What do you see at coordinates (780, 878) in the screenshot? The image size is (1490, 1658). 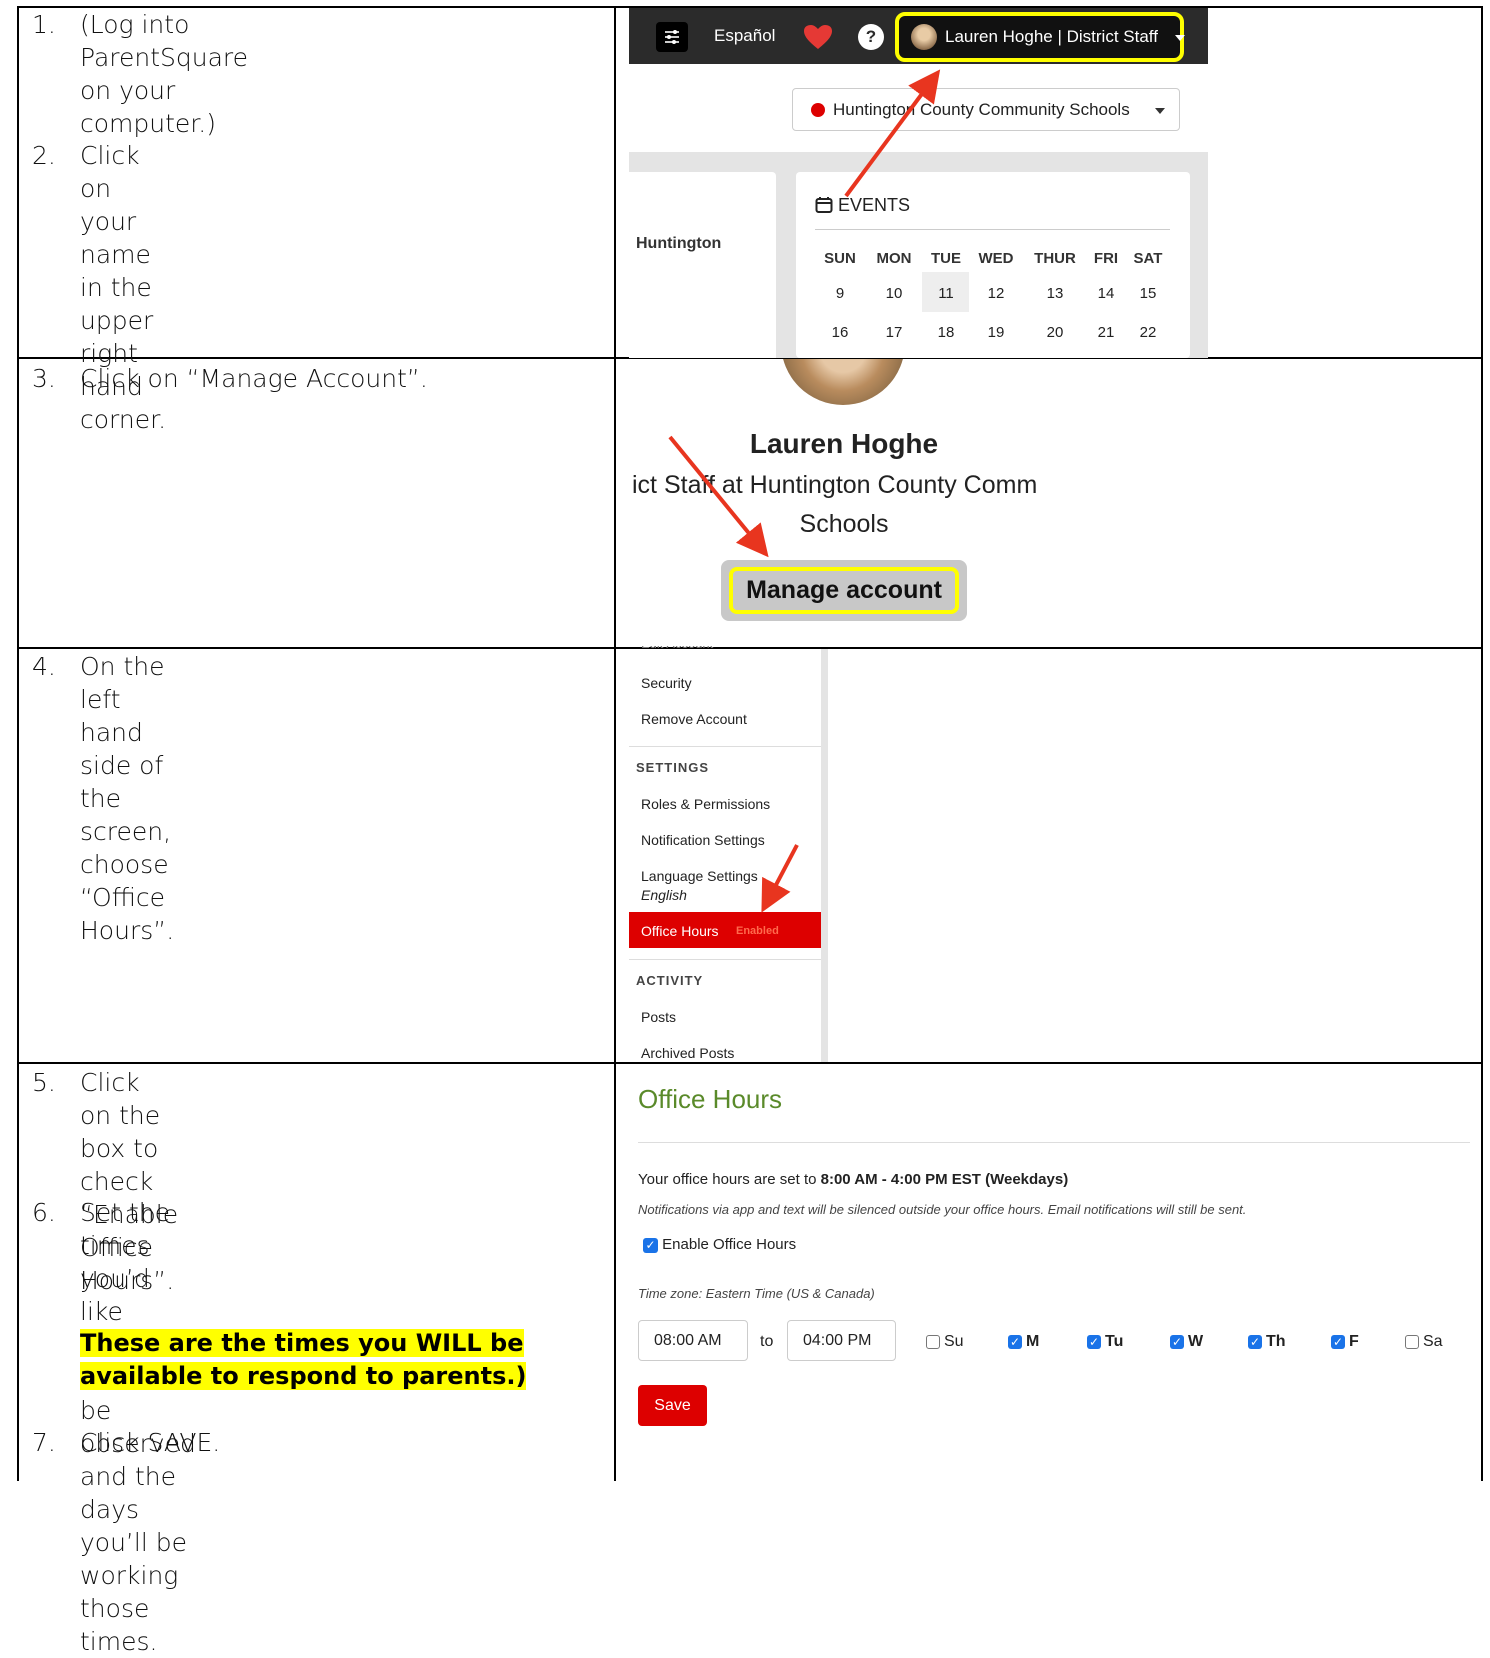 I see `arrow-to-office-hours` at bounding box center [780, 878].